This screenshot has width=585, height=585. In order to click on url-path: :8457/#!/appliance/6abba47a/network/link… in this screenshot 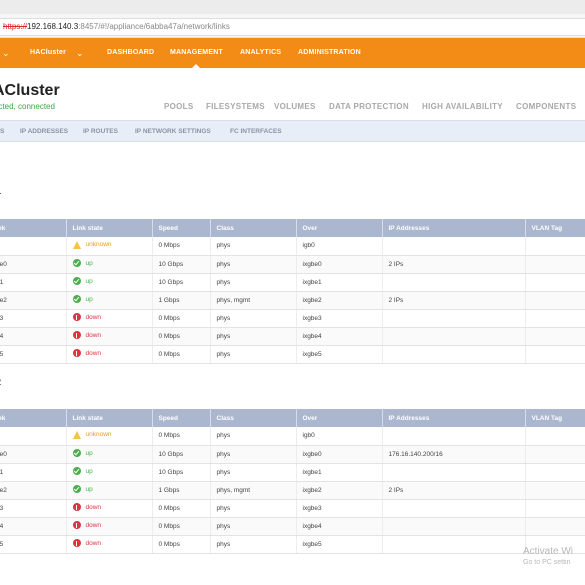, I will do `click(154, 26)`.